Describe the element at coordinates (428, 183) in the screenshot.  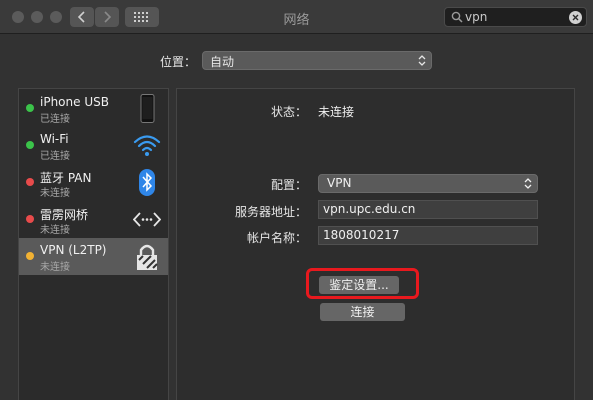
I see `config-select: VPN` at that location.